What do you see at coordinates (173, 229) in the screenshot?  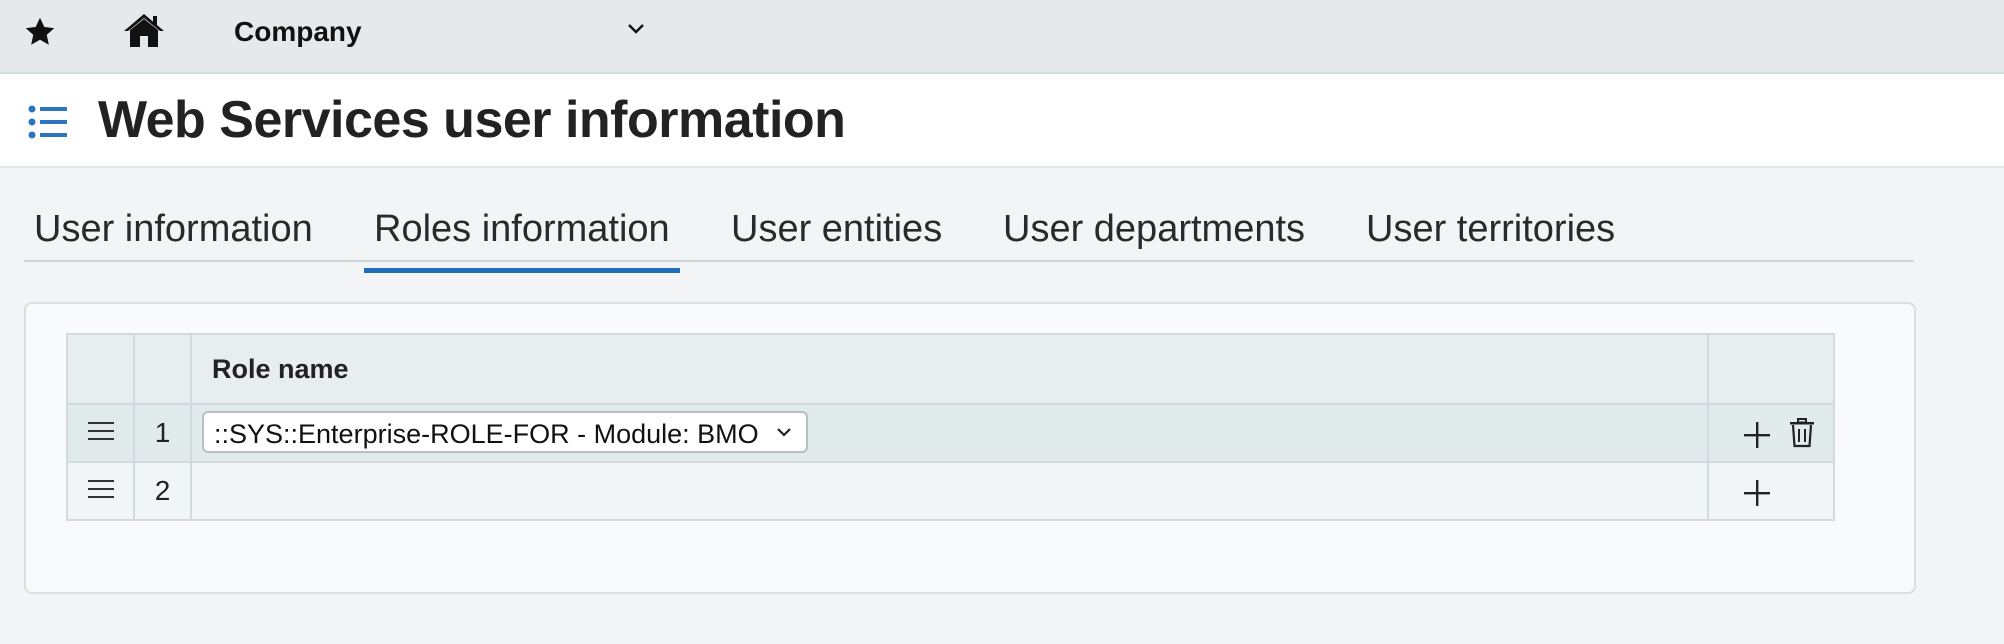 I see `tab-user-information: User information` at bounding box center [173, 229].